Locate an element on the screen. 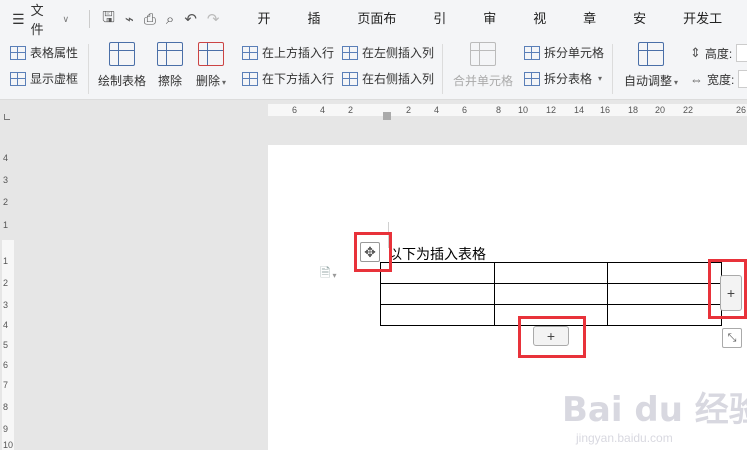 The width and height of the screenshot is (747, 450). table-properties-button: 表格属性 is located at coordinates (44, 52).